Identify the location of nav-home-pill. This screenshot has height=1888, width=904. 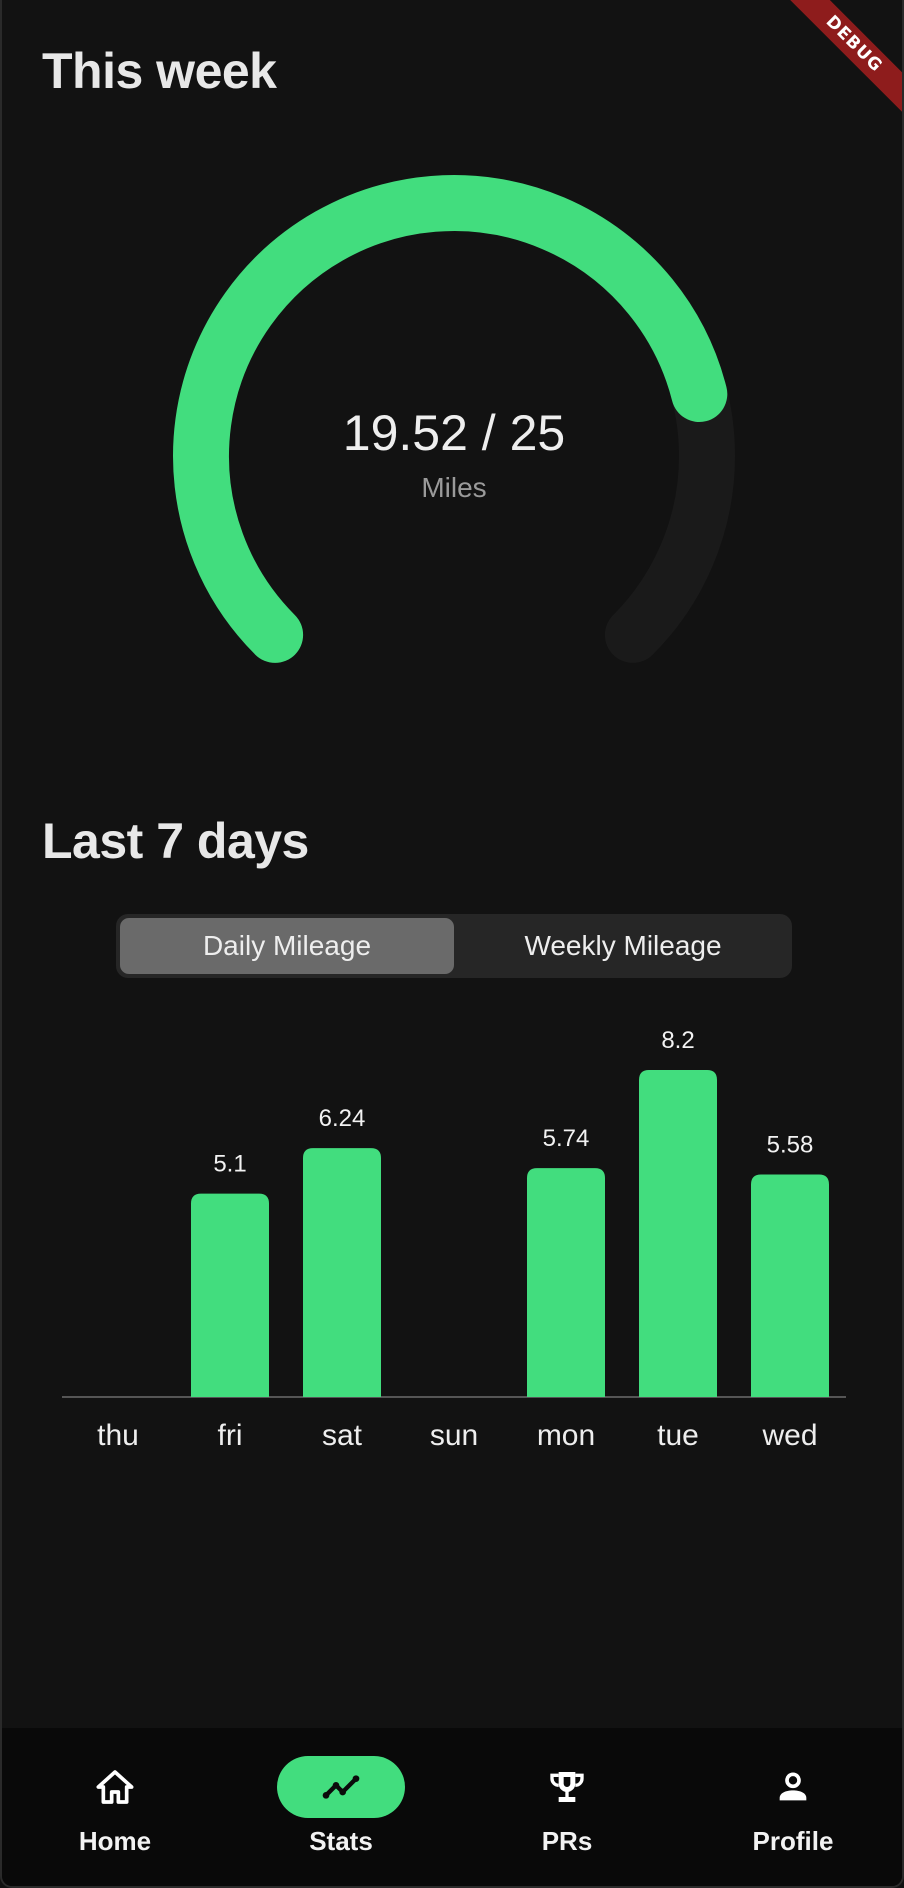
(115, 1787).